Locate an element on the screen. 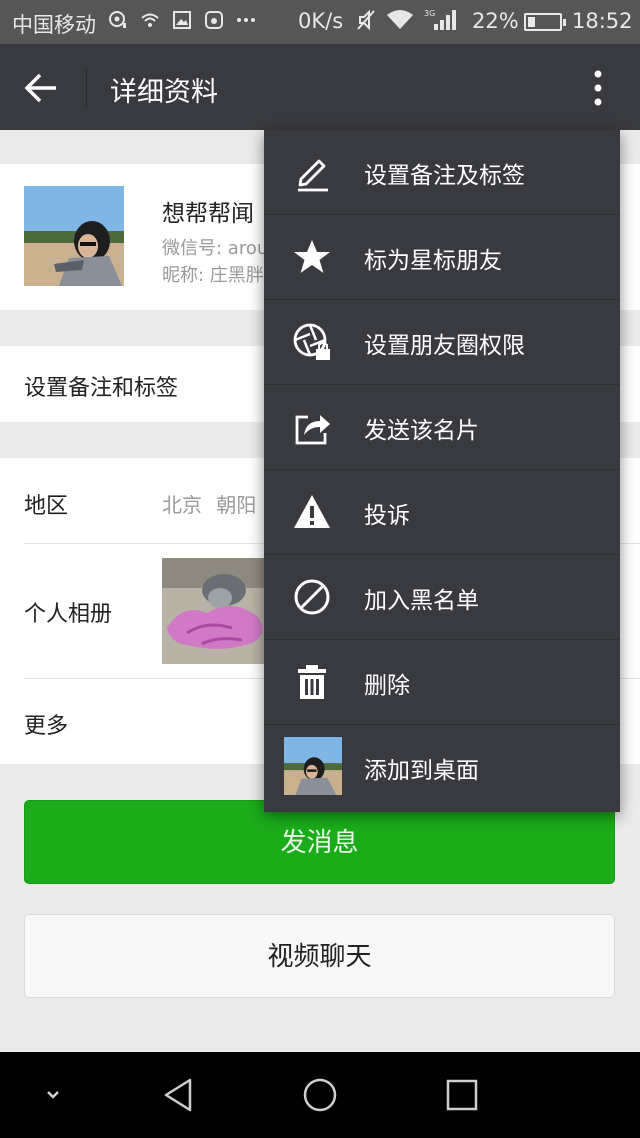  system-icons: 3G is located at coordinates (406, 20).